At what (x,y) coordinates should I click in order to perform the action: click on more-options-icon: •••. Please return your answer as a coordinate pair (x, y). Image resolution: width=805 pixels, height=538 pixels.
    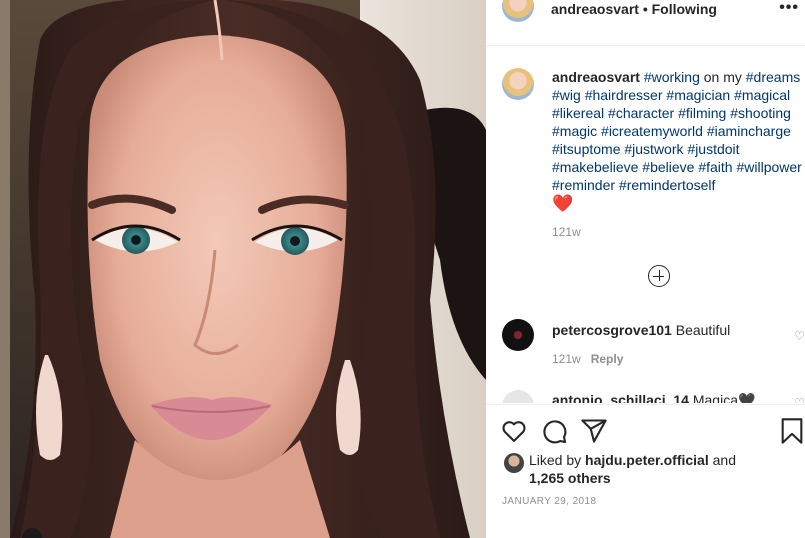
    Looking at the image, I should click on (789, 8).